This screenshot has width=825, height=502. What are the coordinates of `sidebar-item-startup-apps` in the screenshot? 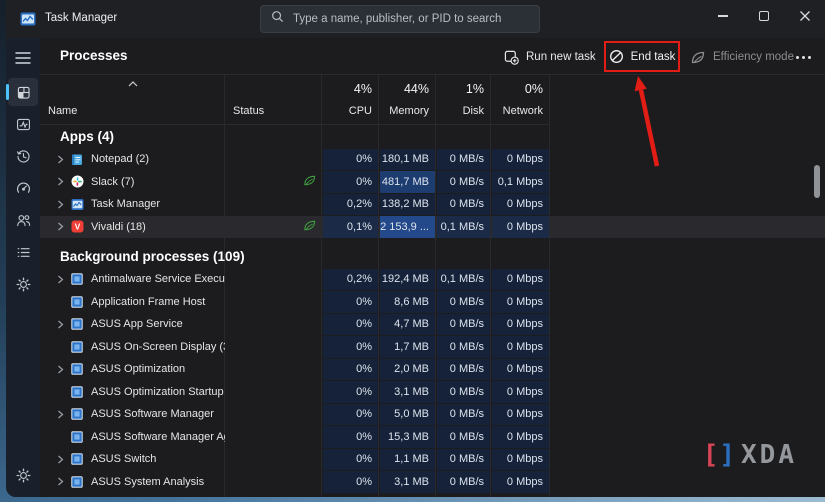 It's located at (23, 188).